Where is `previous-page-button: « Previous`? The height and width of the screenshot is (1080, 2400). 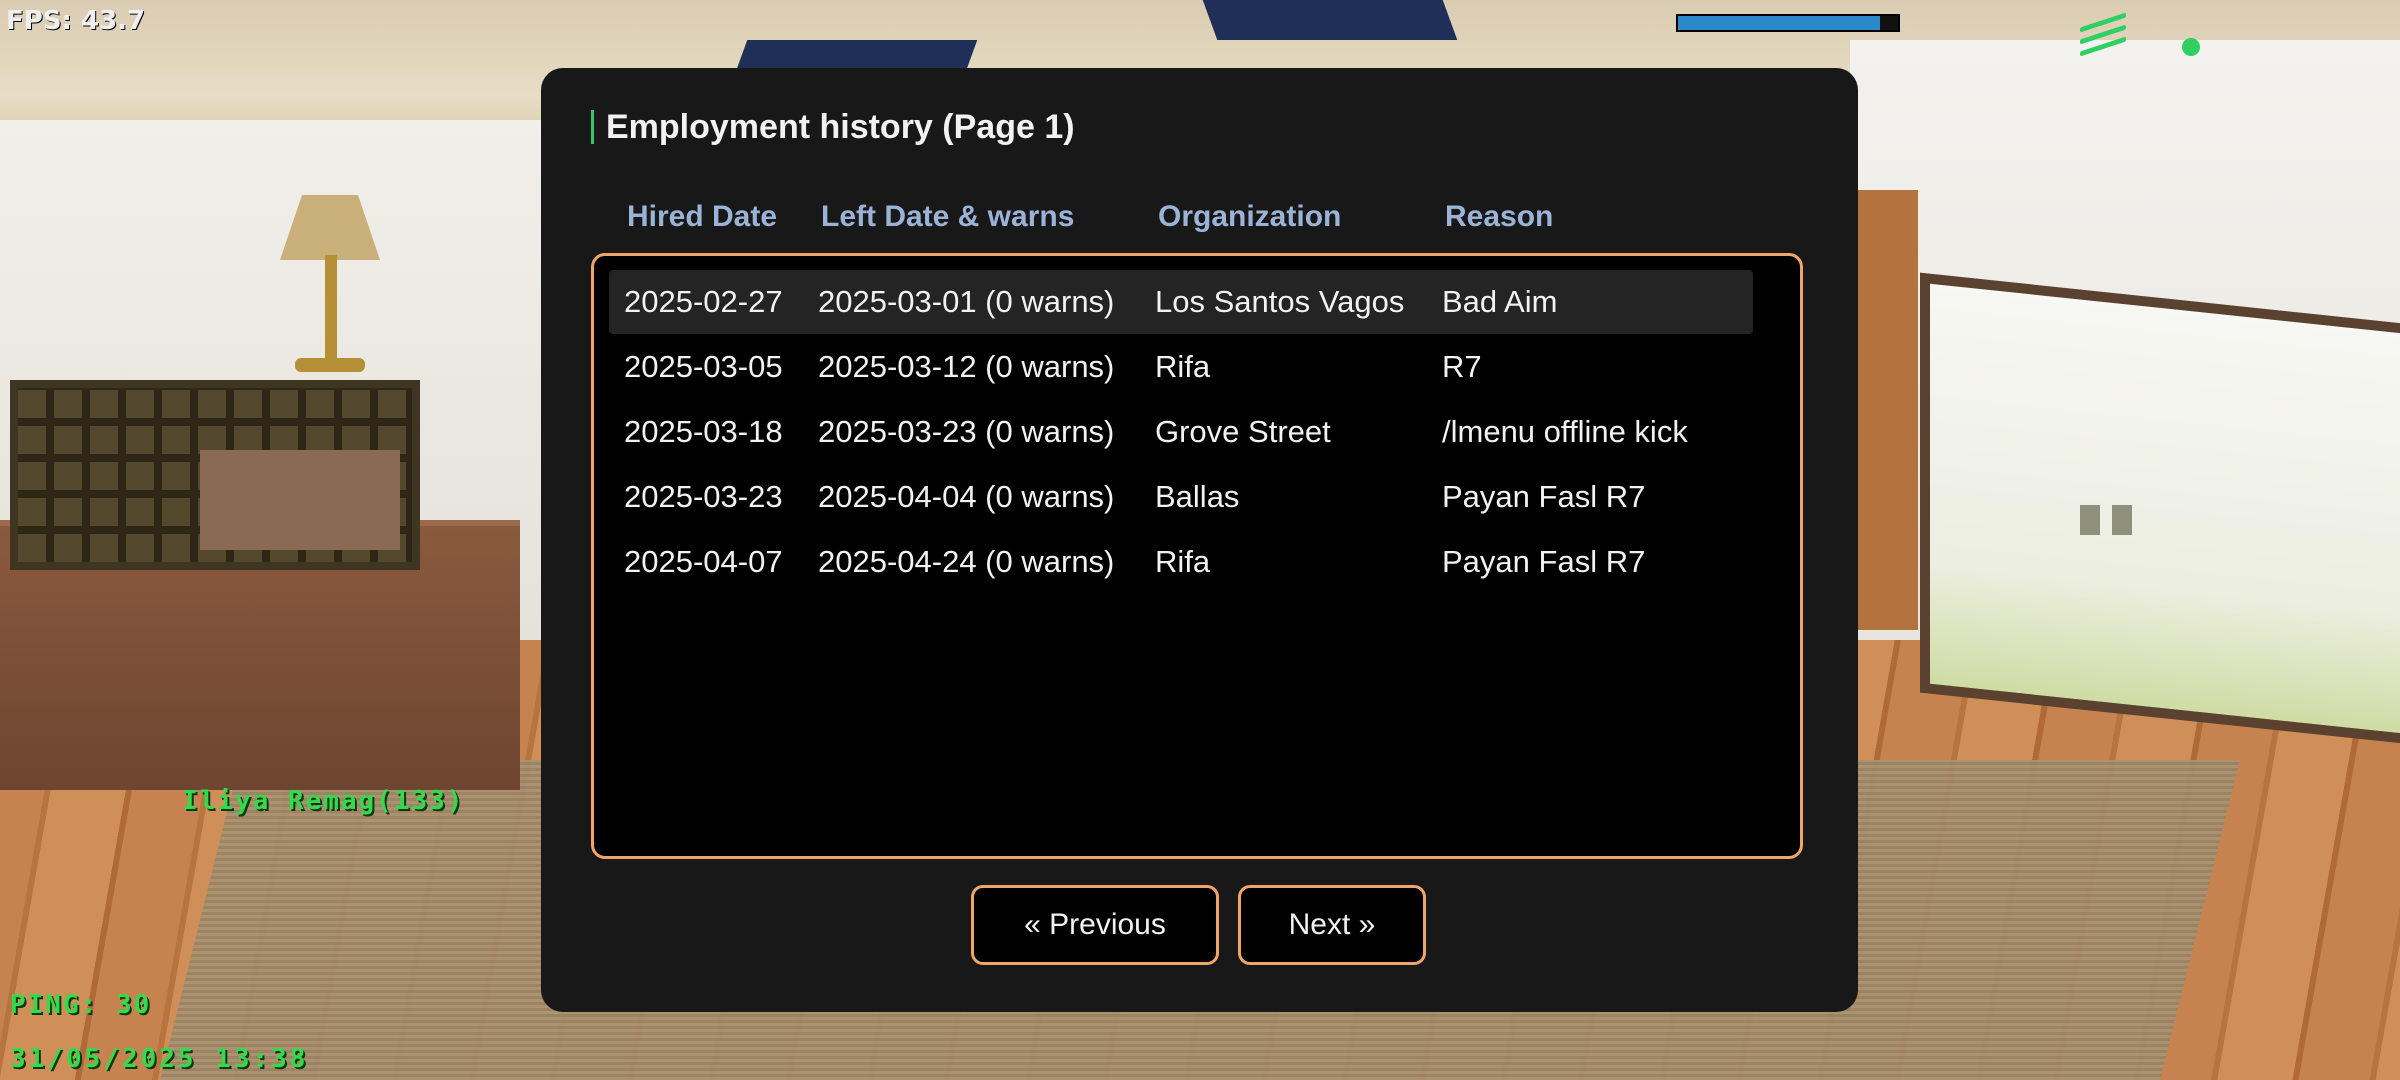 previous-page-button: « Previous is located at coordinates (1095, 925).